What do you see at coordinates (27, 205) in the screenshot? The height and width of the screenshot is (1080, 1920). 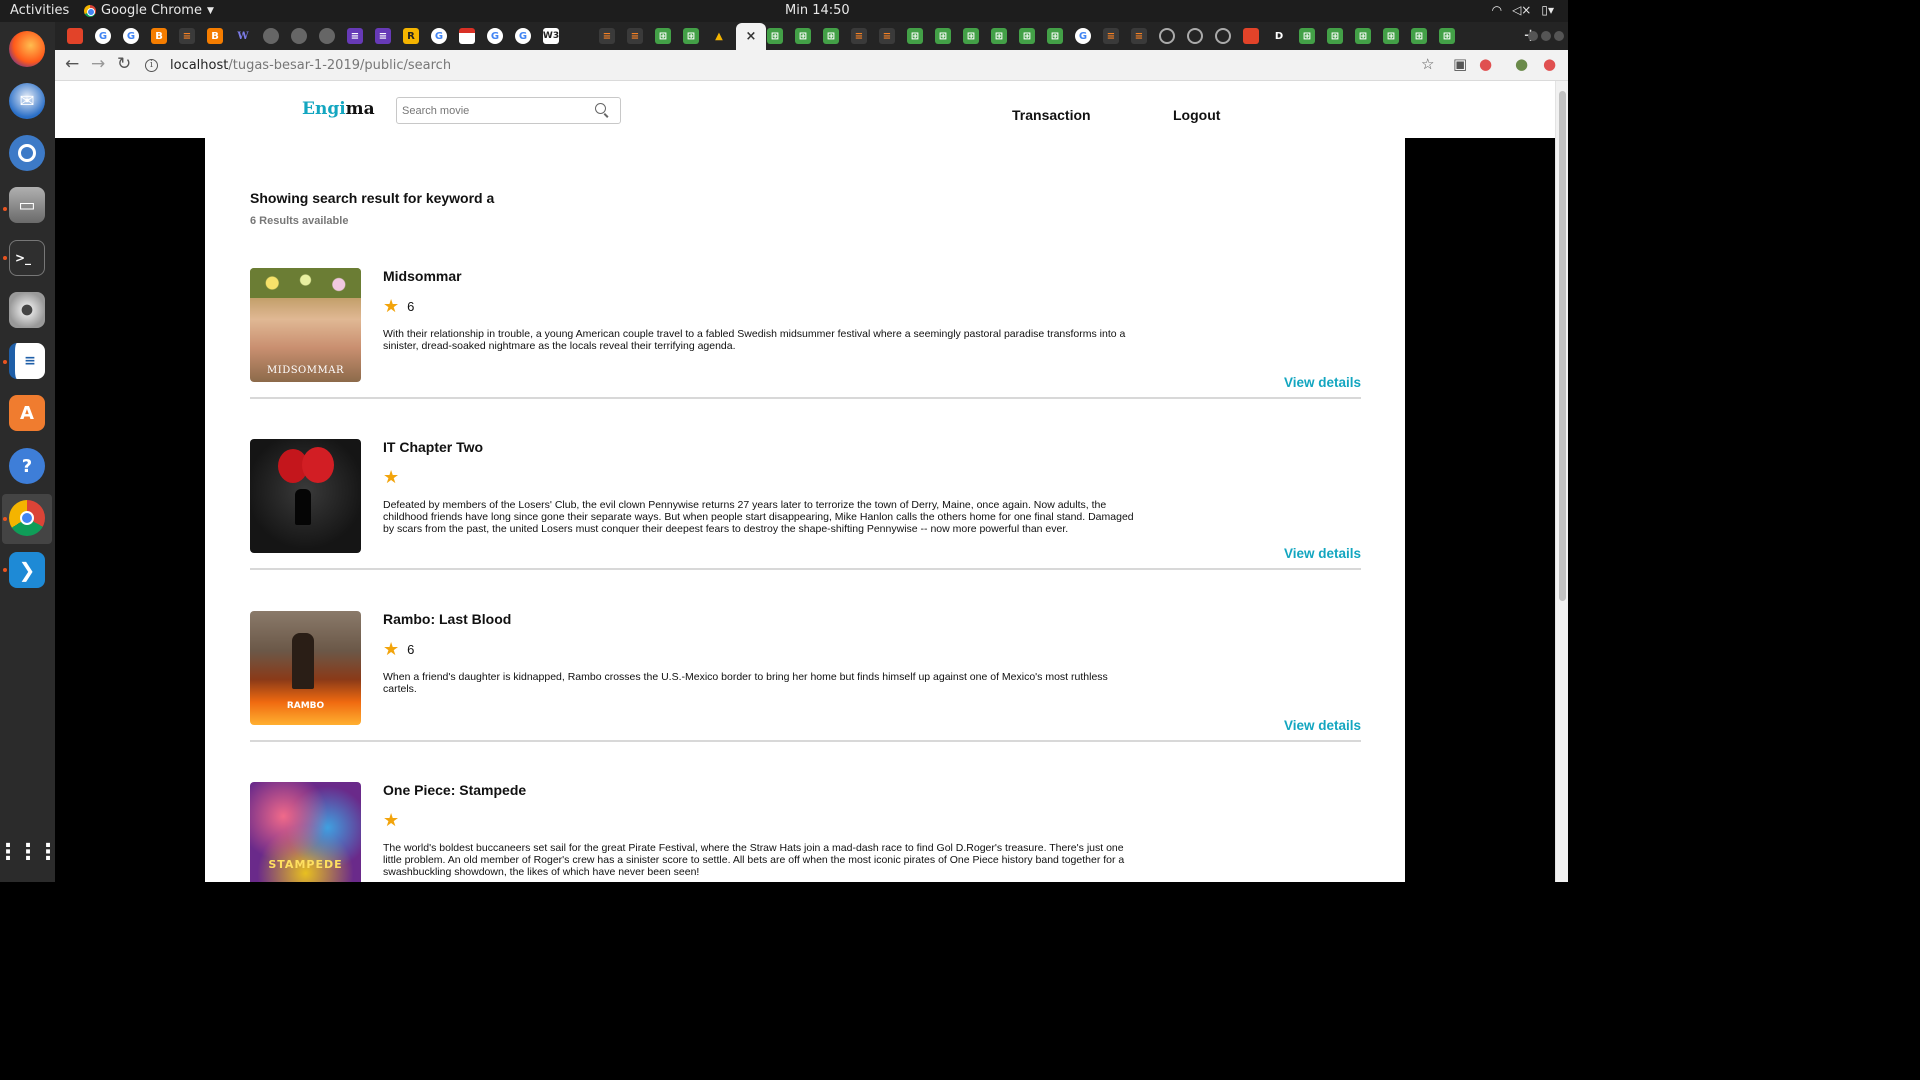 I see `files-icon: ▭` at bounding box center [27, 205].